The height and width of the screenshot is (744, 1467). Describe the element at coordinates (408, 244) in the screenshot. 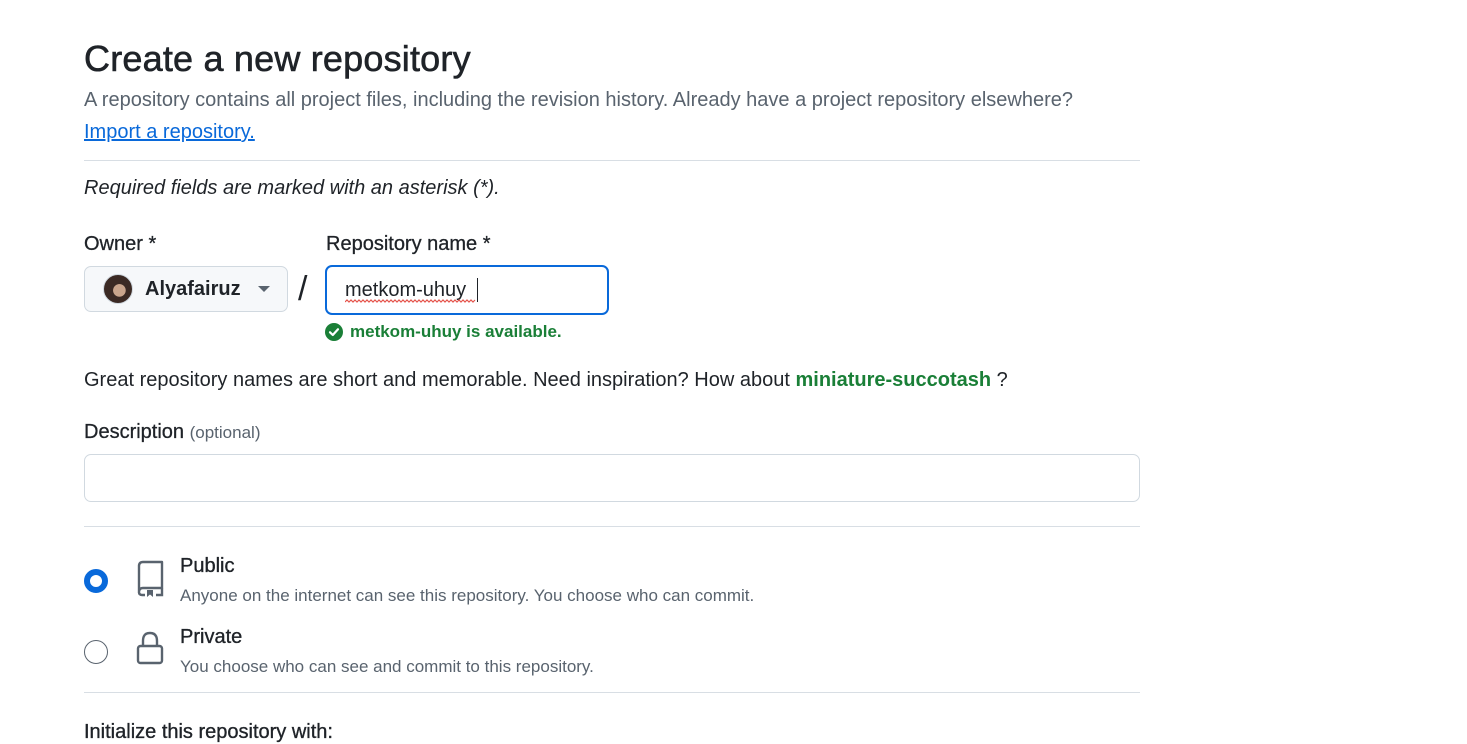

I see `repository-name-label: Repository name *` at that location.